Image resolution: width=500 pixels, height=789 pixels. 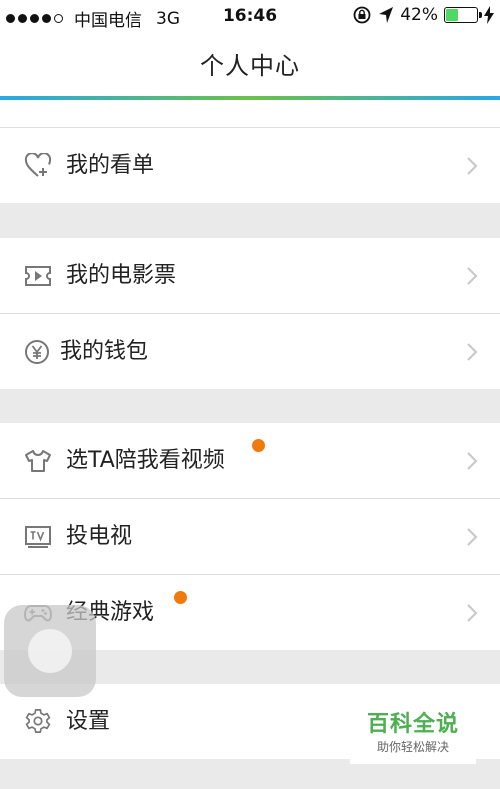 What do you see at coordinates (386, 15) in the screenshot?
I see `location-arrow-icon` at bounding box center [386, 15].